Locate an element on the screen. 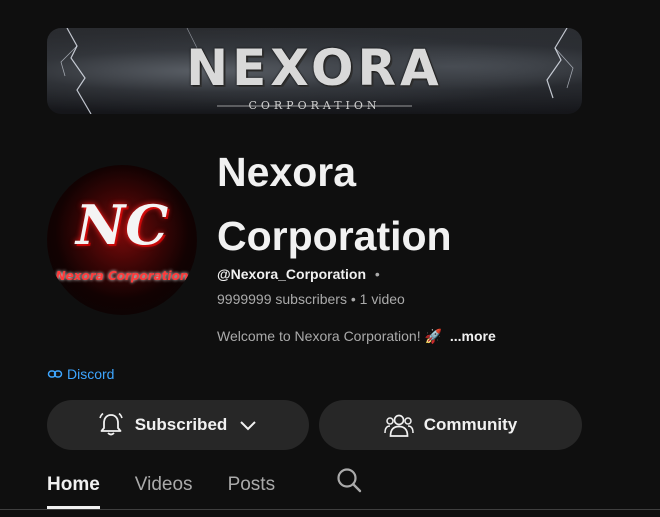 This screenshot has height=517, width=660. tab-home: Home is located at coordinates (73, 485).